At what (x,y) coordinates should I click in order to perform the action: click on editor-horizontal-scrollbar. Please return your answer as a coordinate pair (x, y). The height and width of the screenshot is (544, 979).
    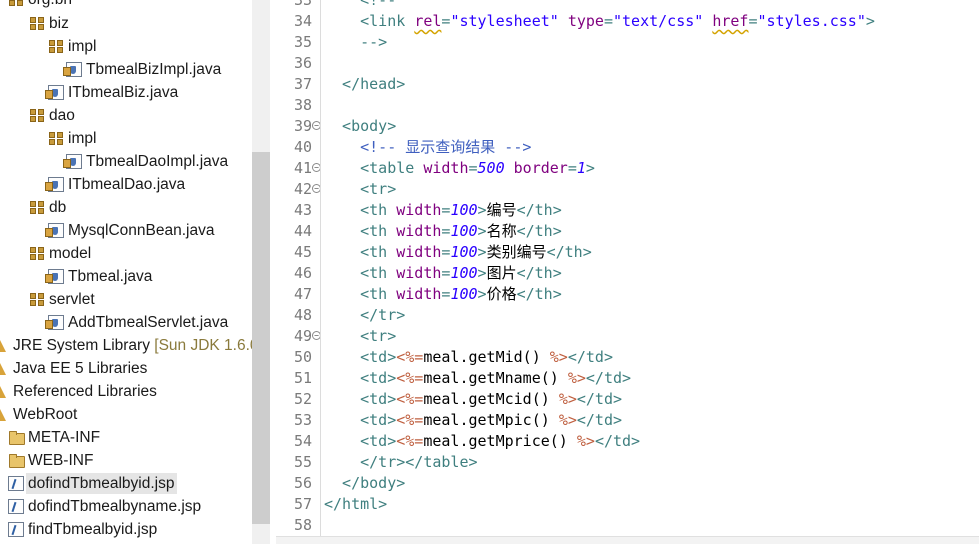
    Looking at the image, I should click on (627, 540).